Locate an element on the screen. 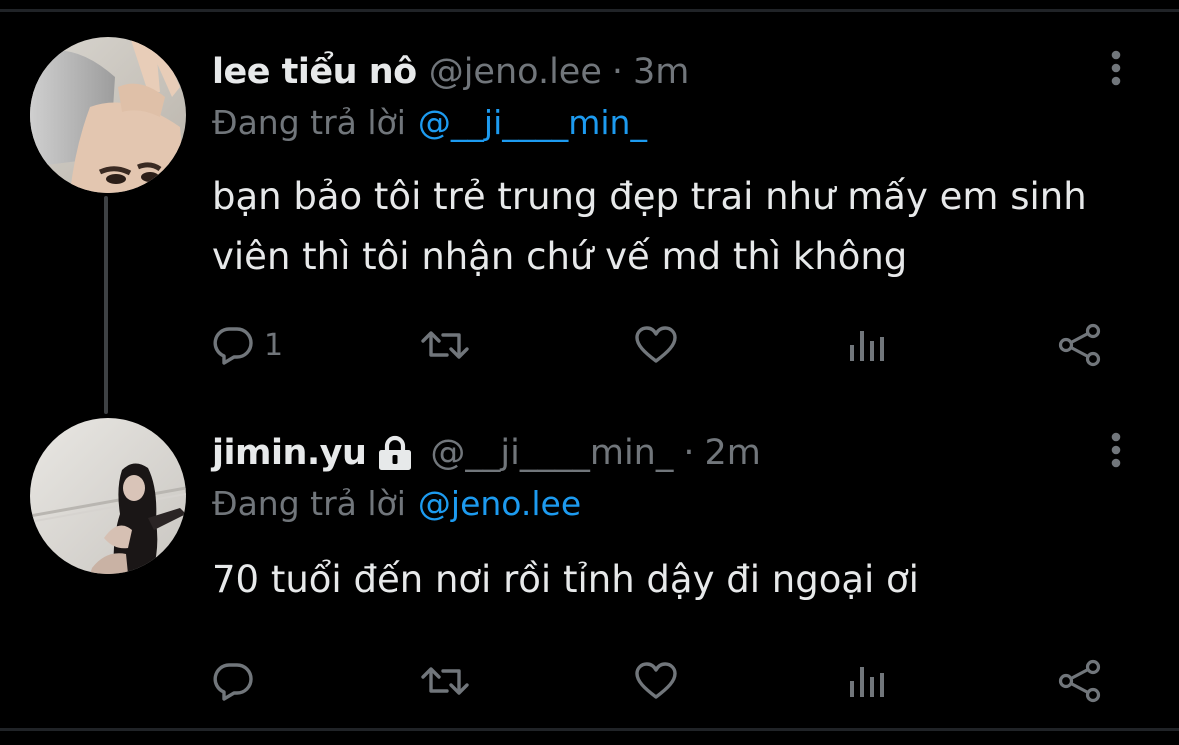  user-handle: @__ji____min_ is located at coordinates (551, 453).